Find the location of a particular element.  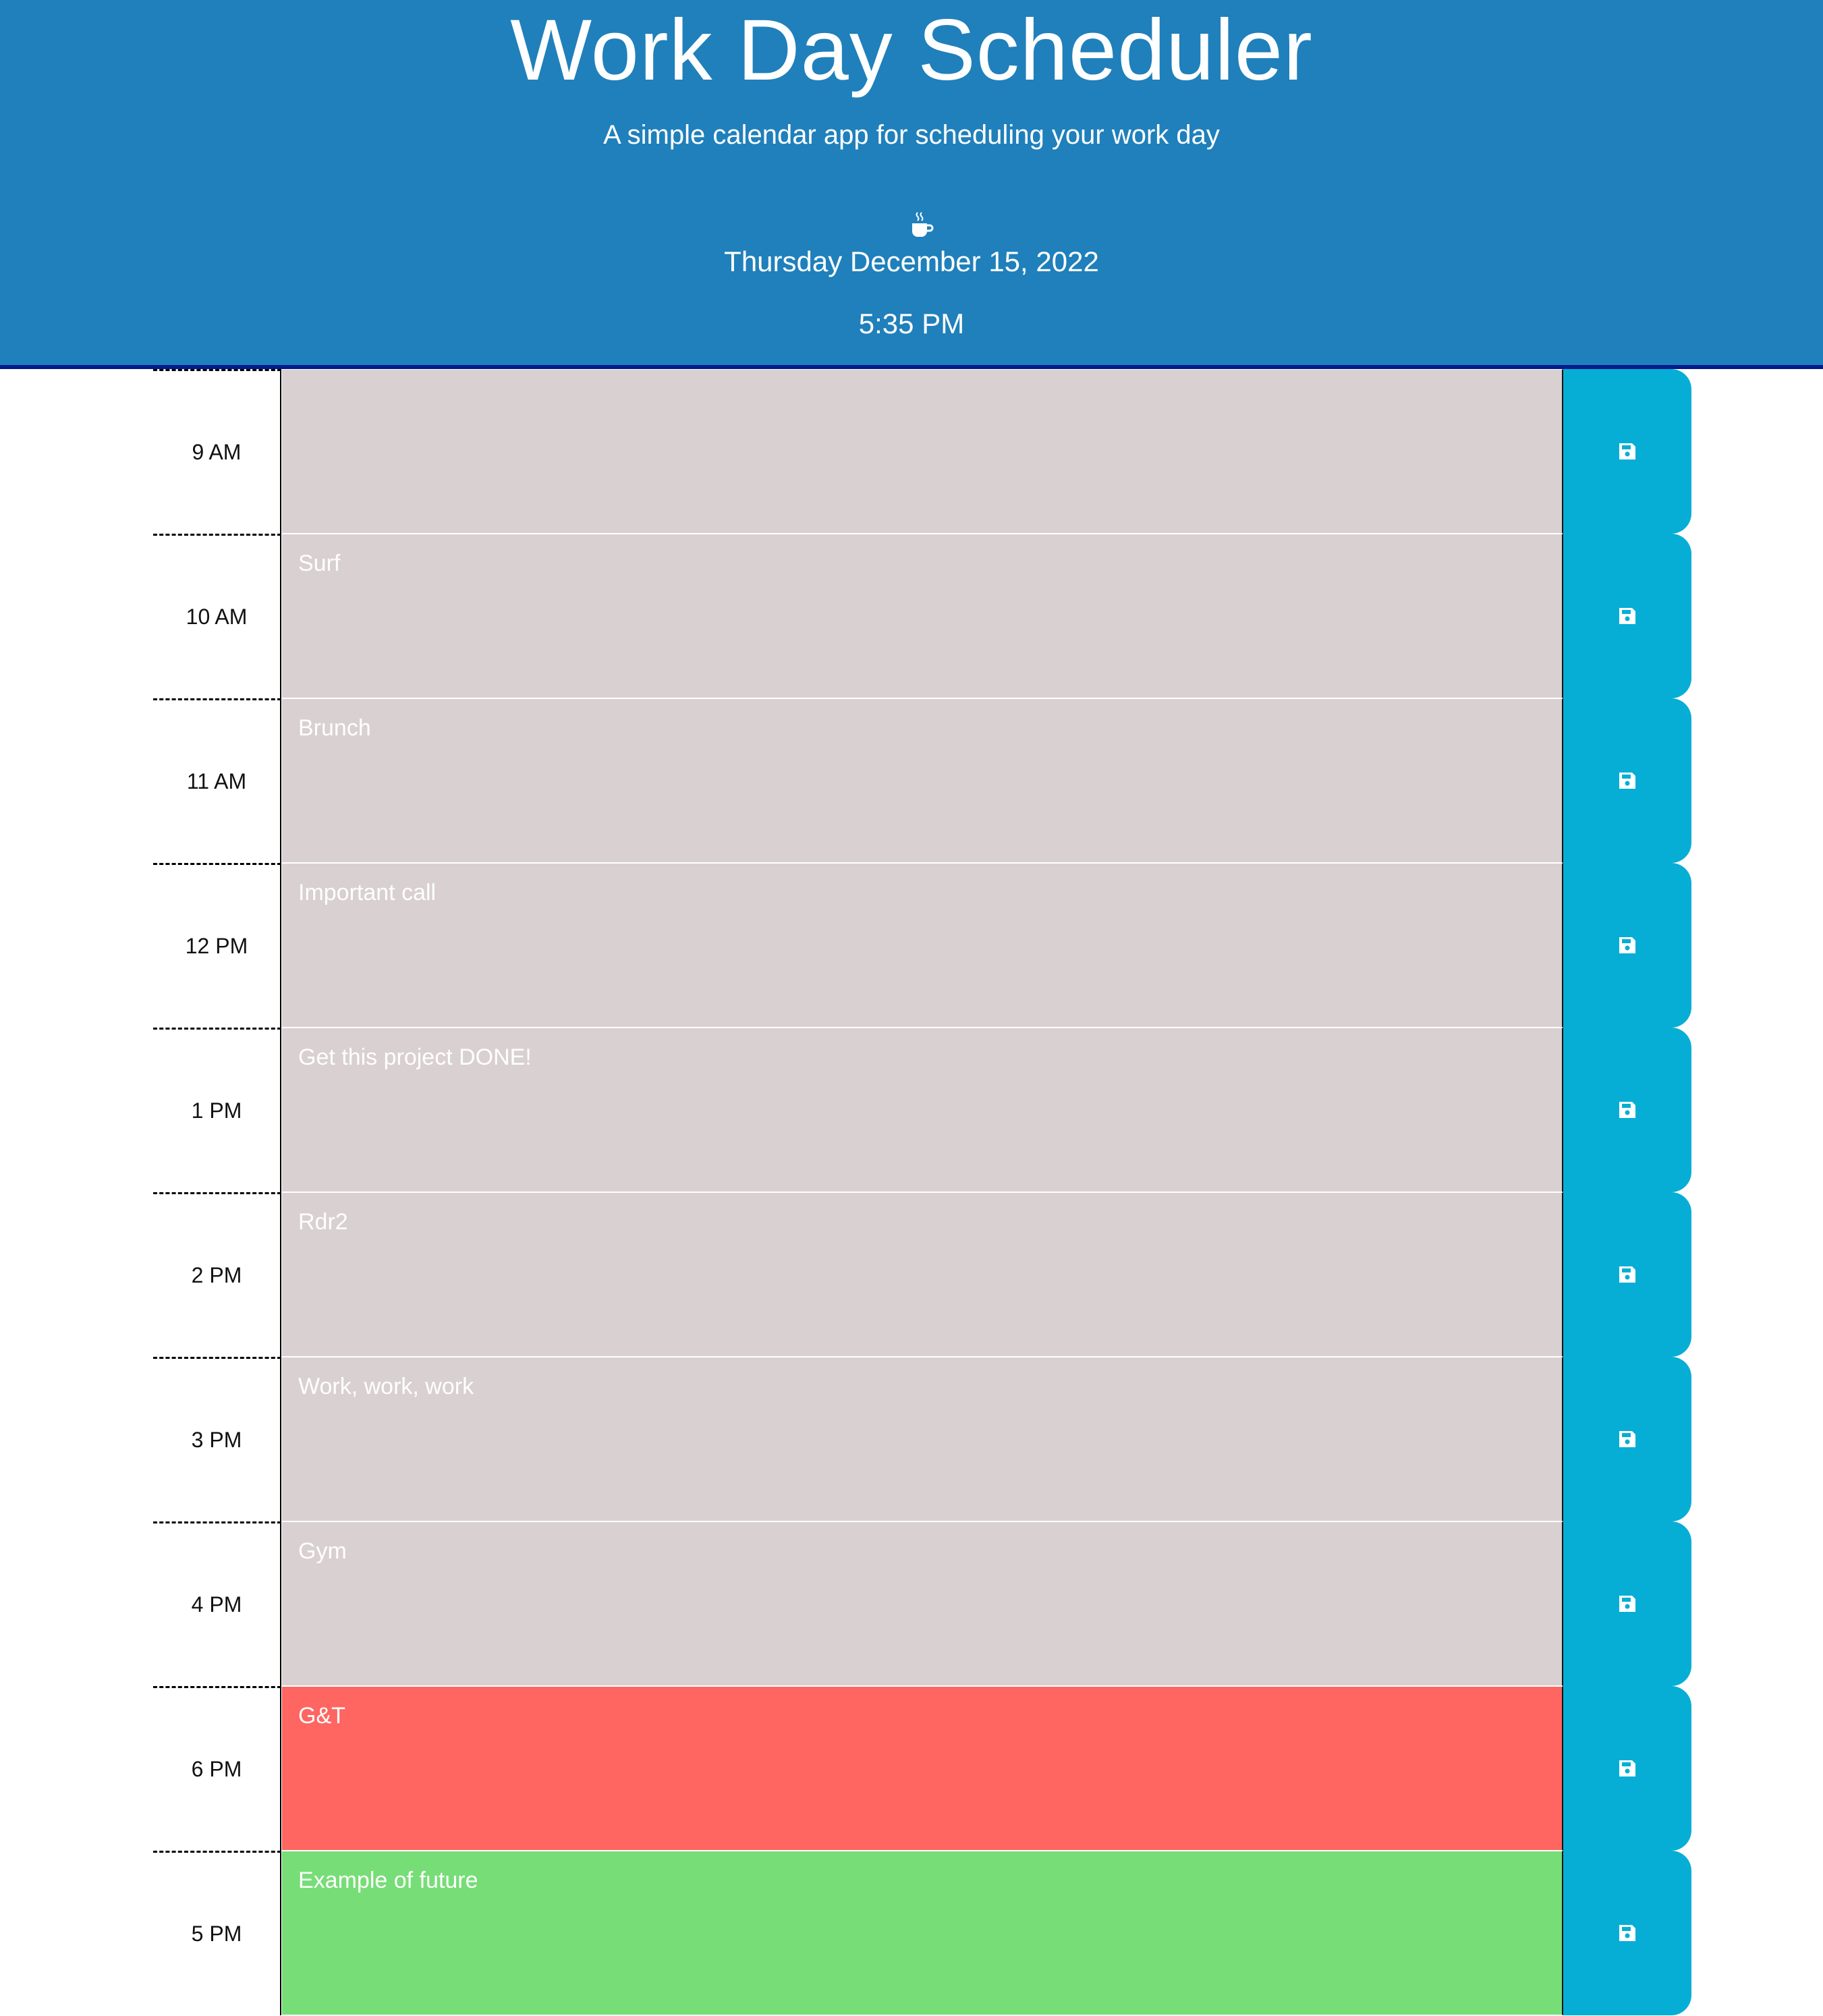

hour-label: 11 AM is located at coordinates (217, 780).